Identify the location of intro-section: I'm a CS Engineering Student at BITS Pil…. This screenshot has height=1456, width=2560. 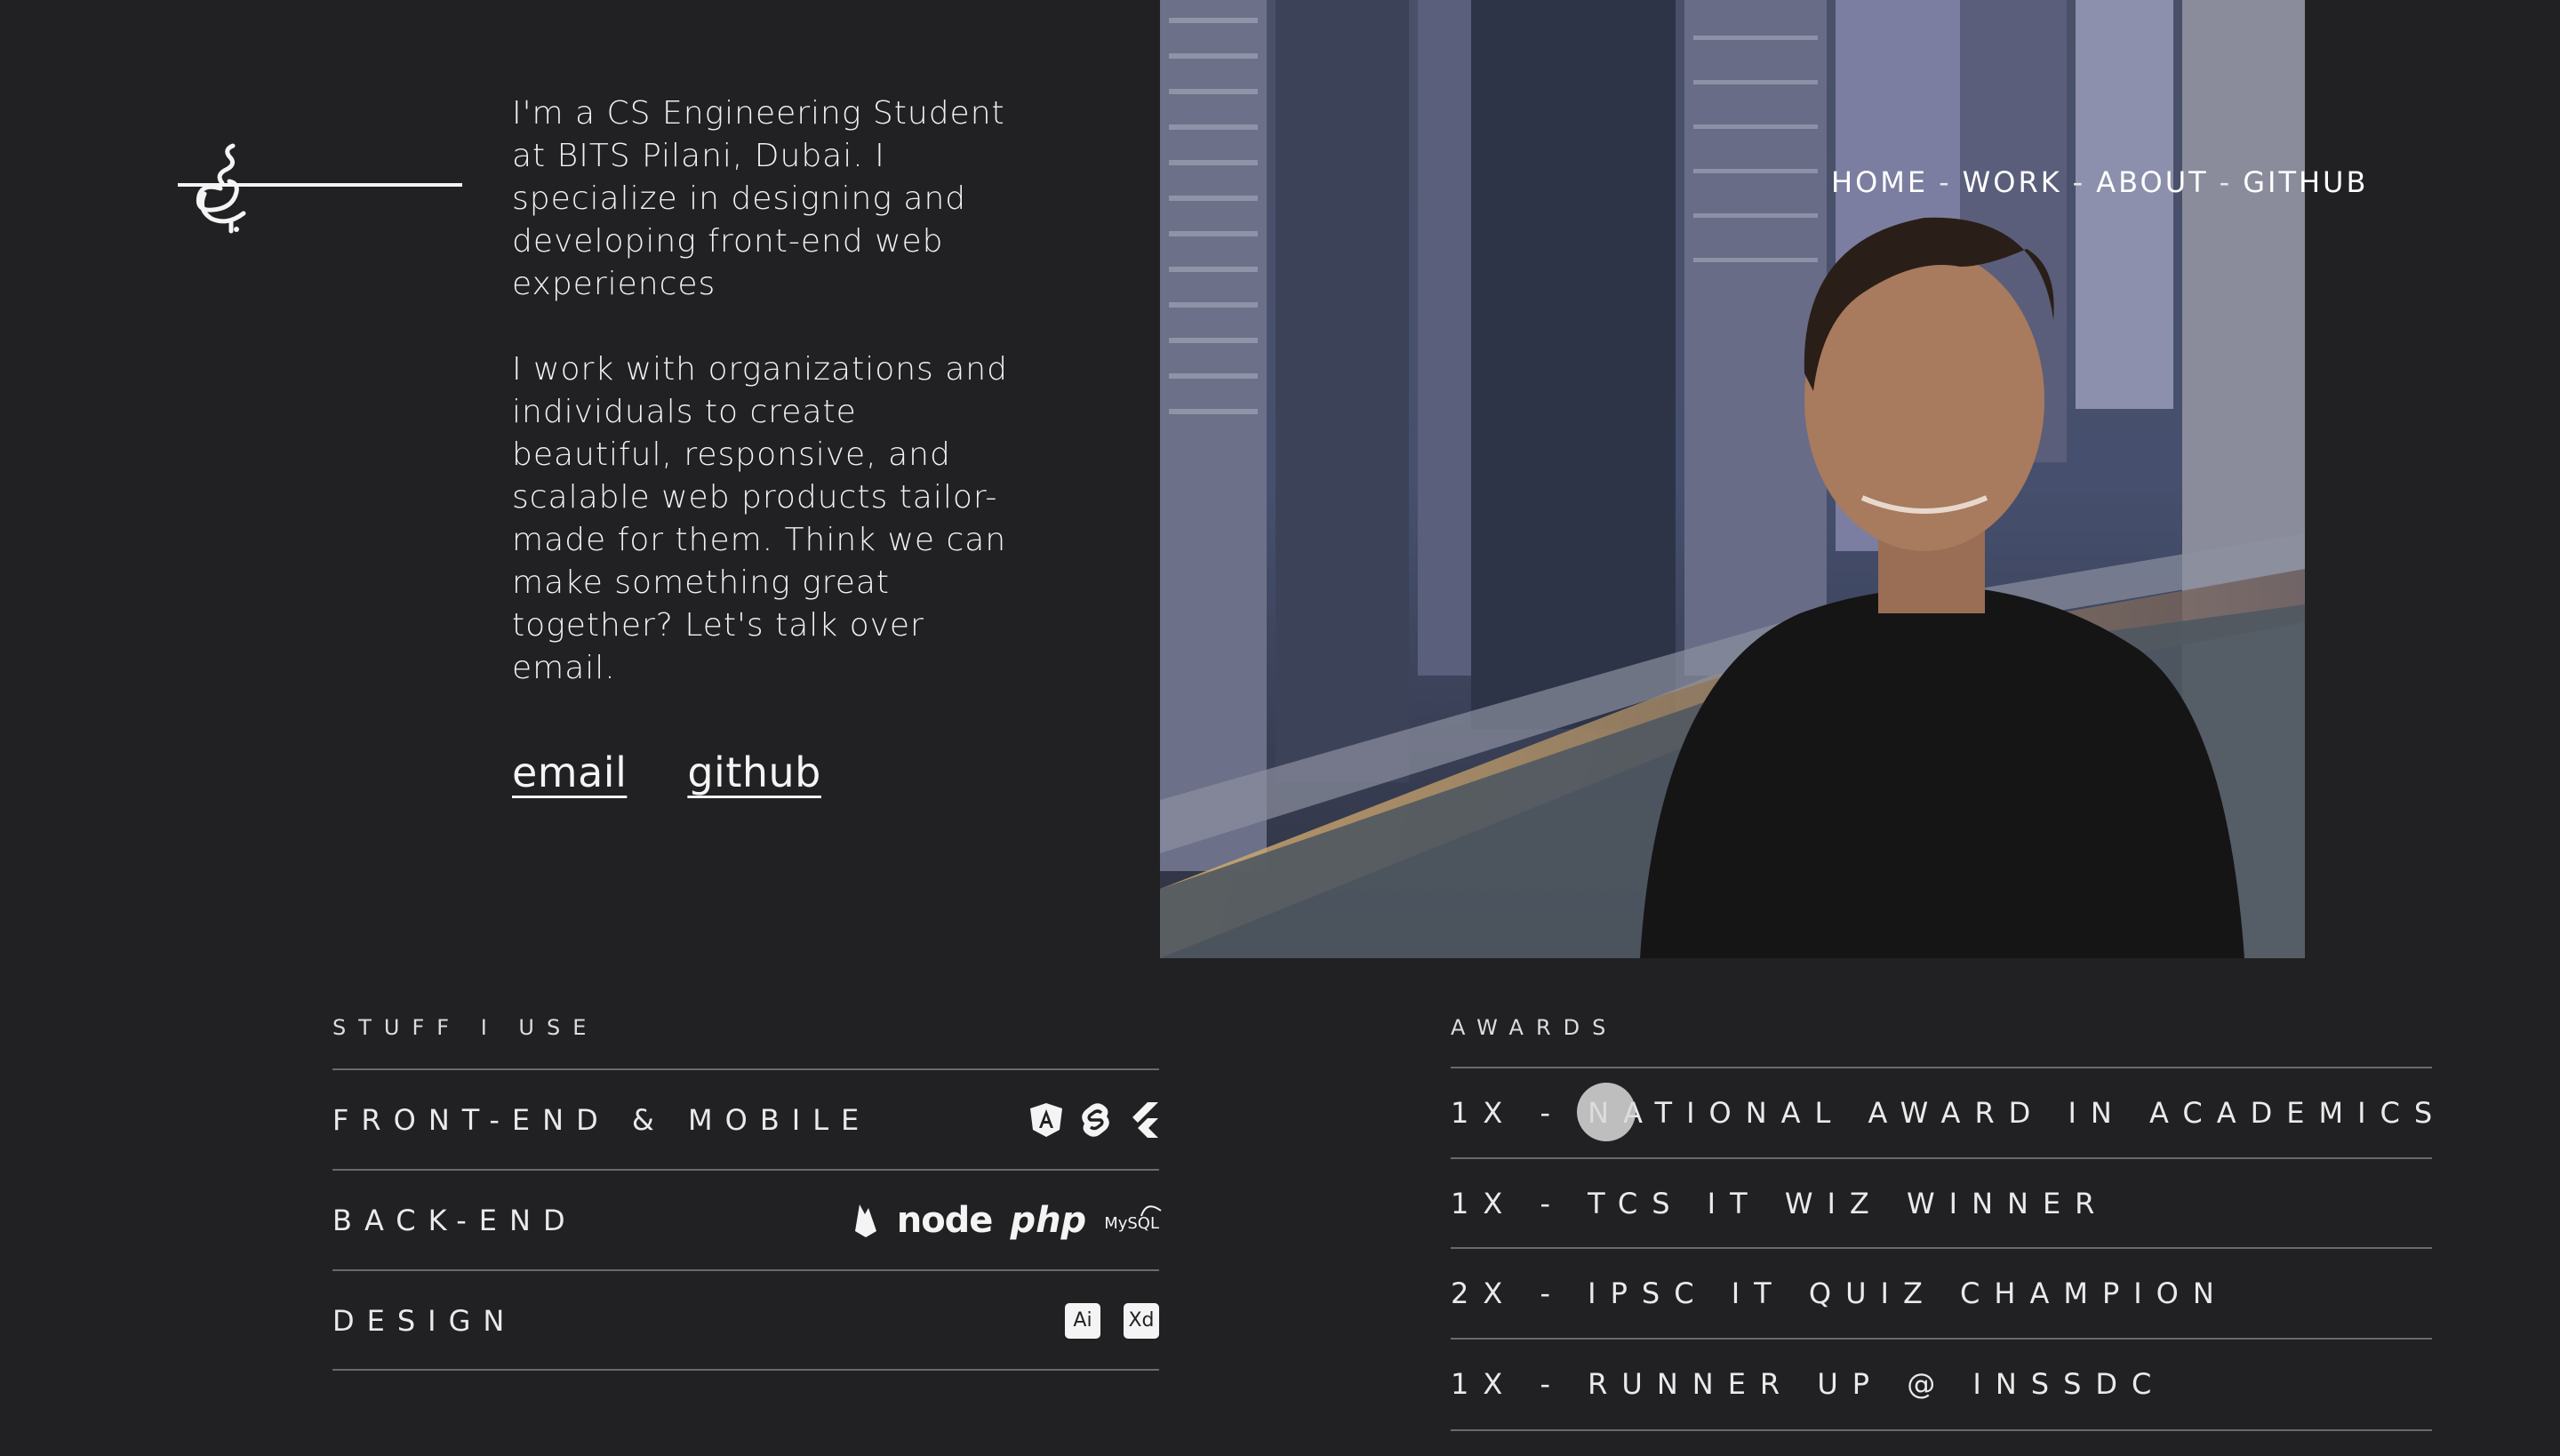
(761, 444).